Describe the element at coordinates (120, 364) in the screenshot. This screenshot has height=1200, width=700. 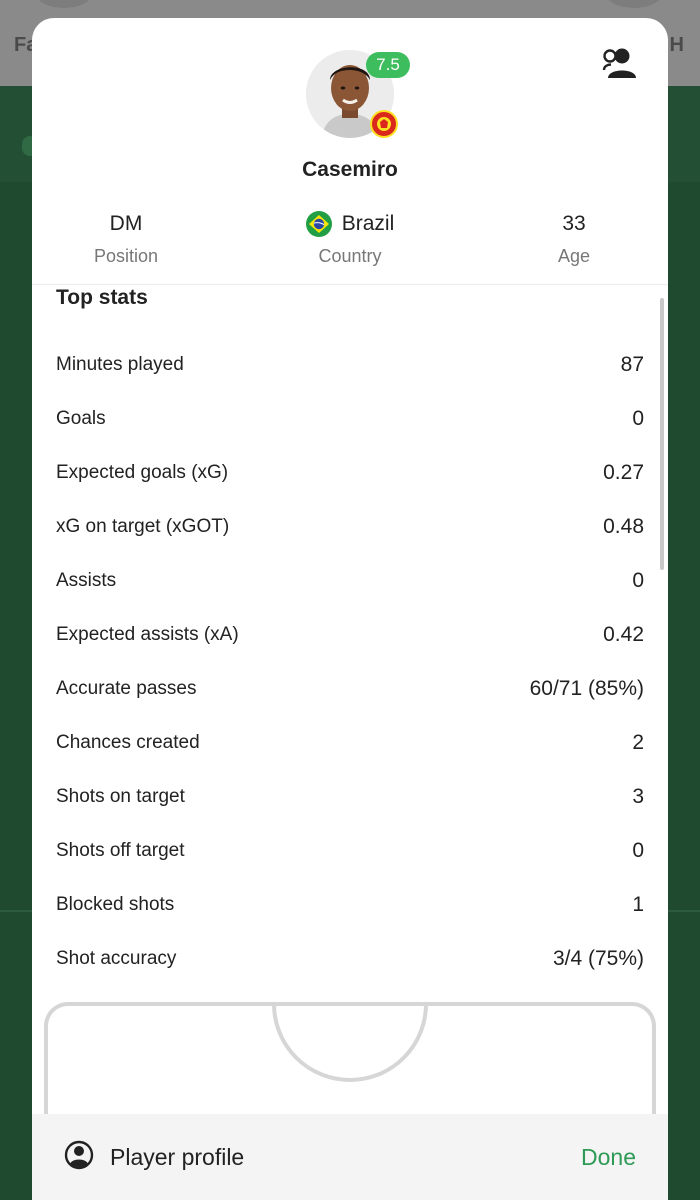
I see `stat-label: Minutes played` at that location.